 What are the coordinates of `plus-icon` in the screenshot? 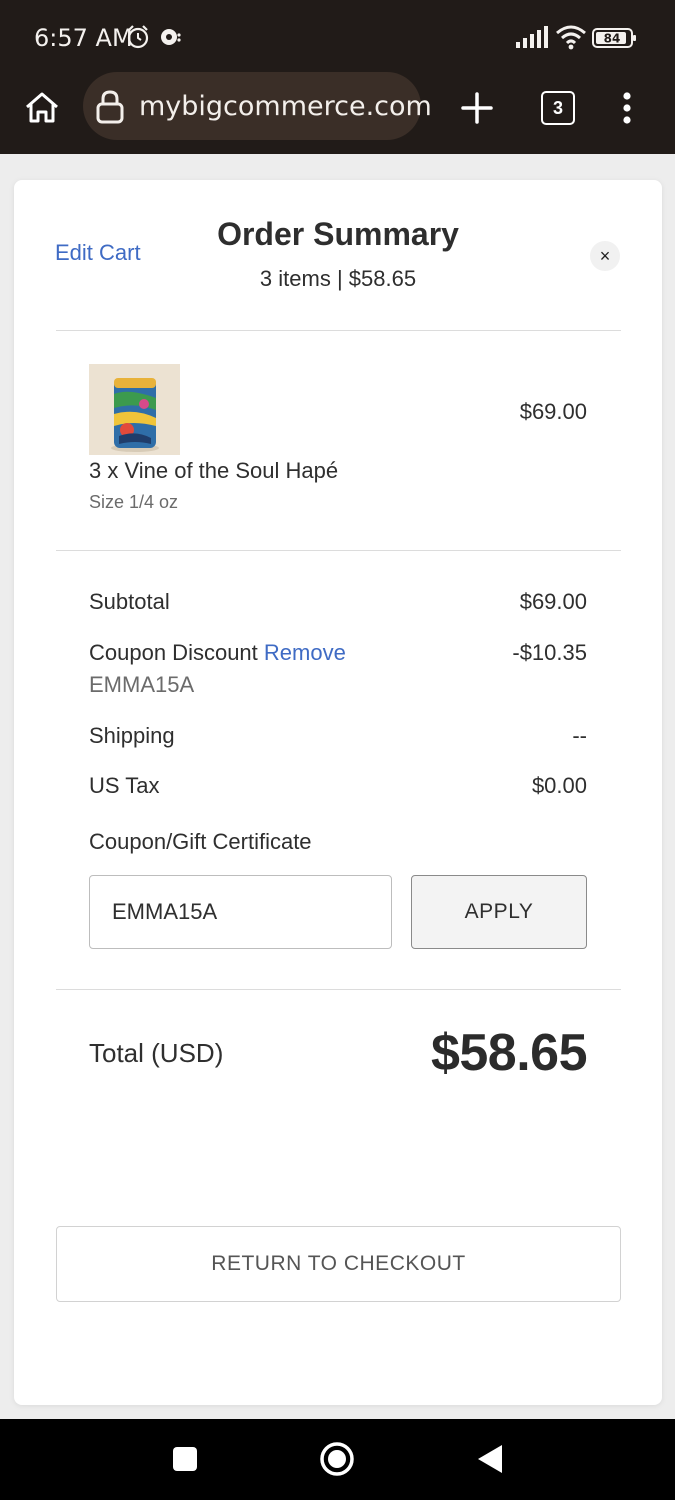 It's located at (477, 108).